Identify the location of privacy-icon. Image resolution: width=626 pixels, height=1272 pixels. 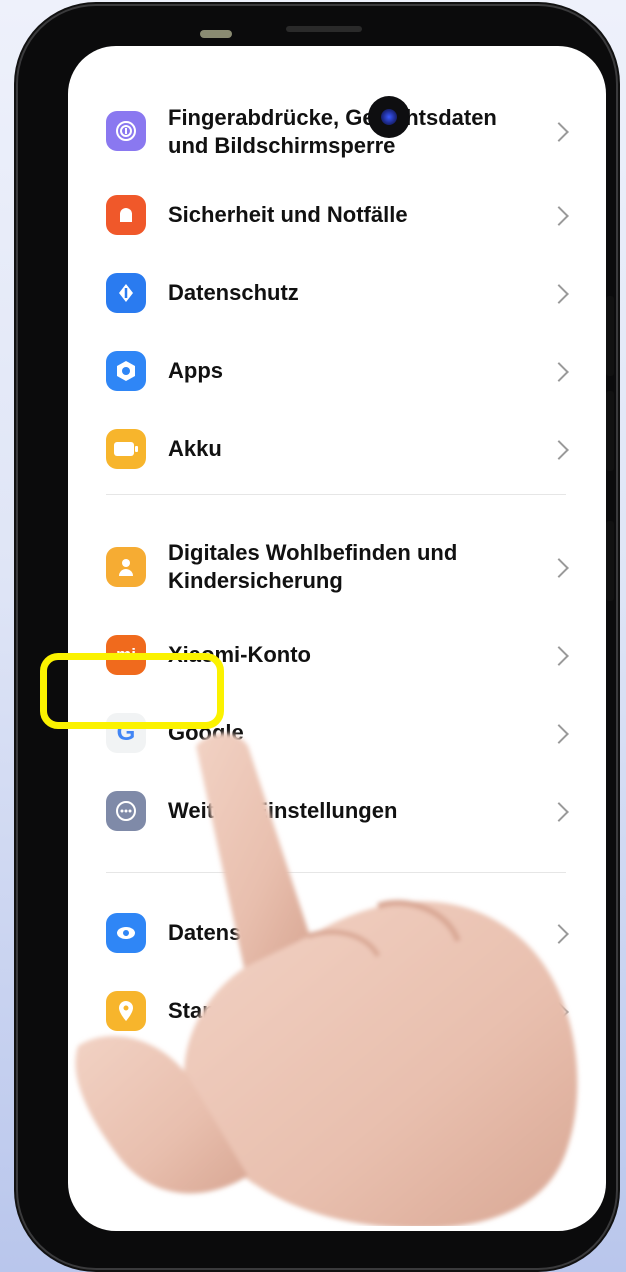
(126, 293).